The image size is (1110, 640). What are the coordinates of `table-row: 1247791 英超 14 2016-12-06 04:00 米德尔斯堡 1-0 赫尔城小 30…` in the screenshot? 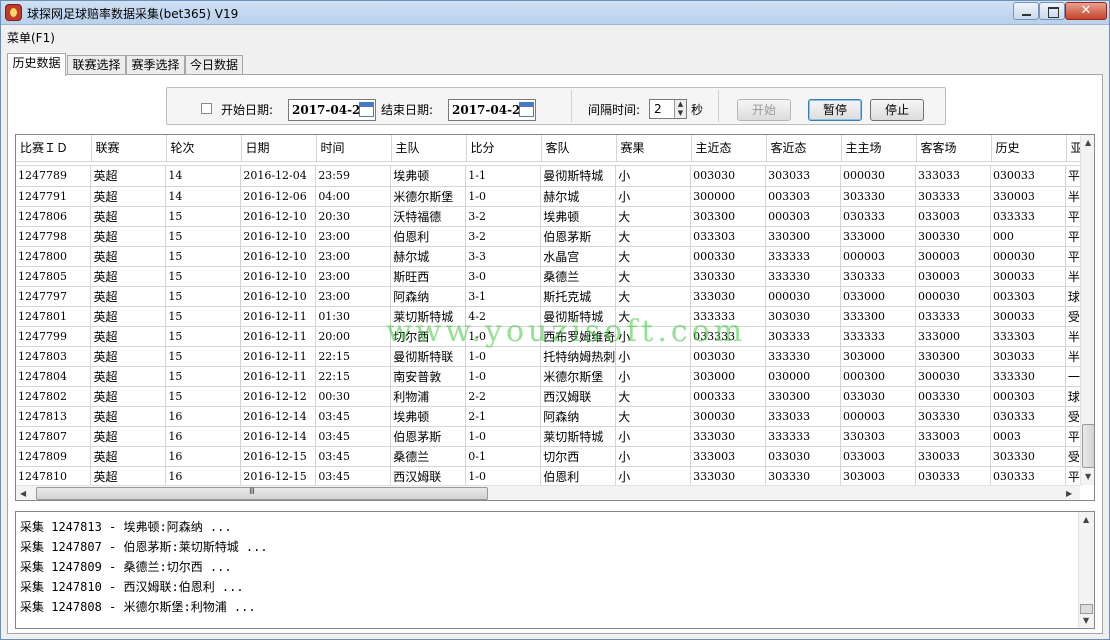 It's located at (549, 196).